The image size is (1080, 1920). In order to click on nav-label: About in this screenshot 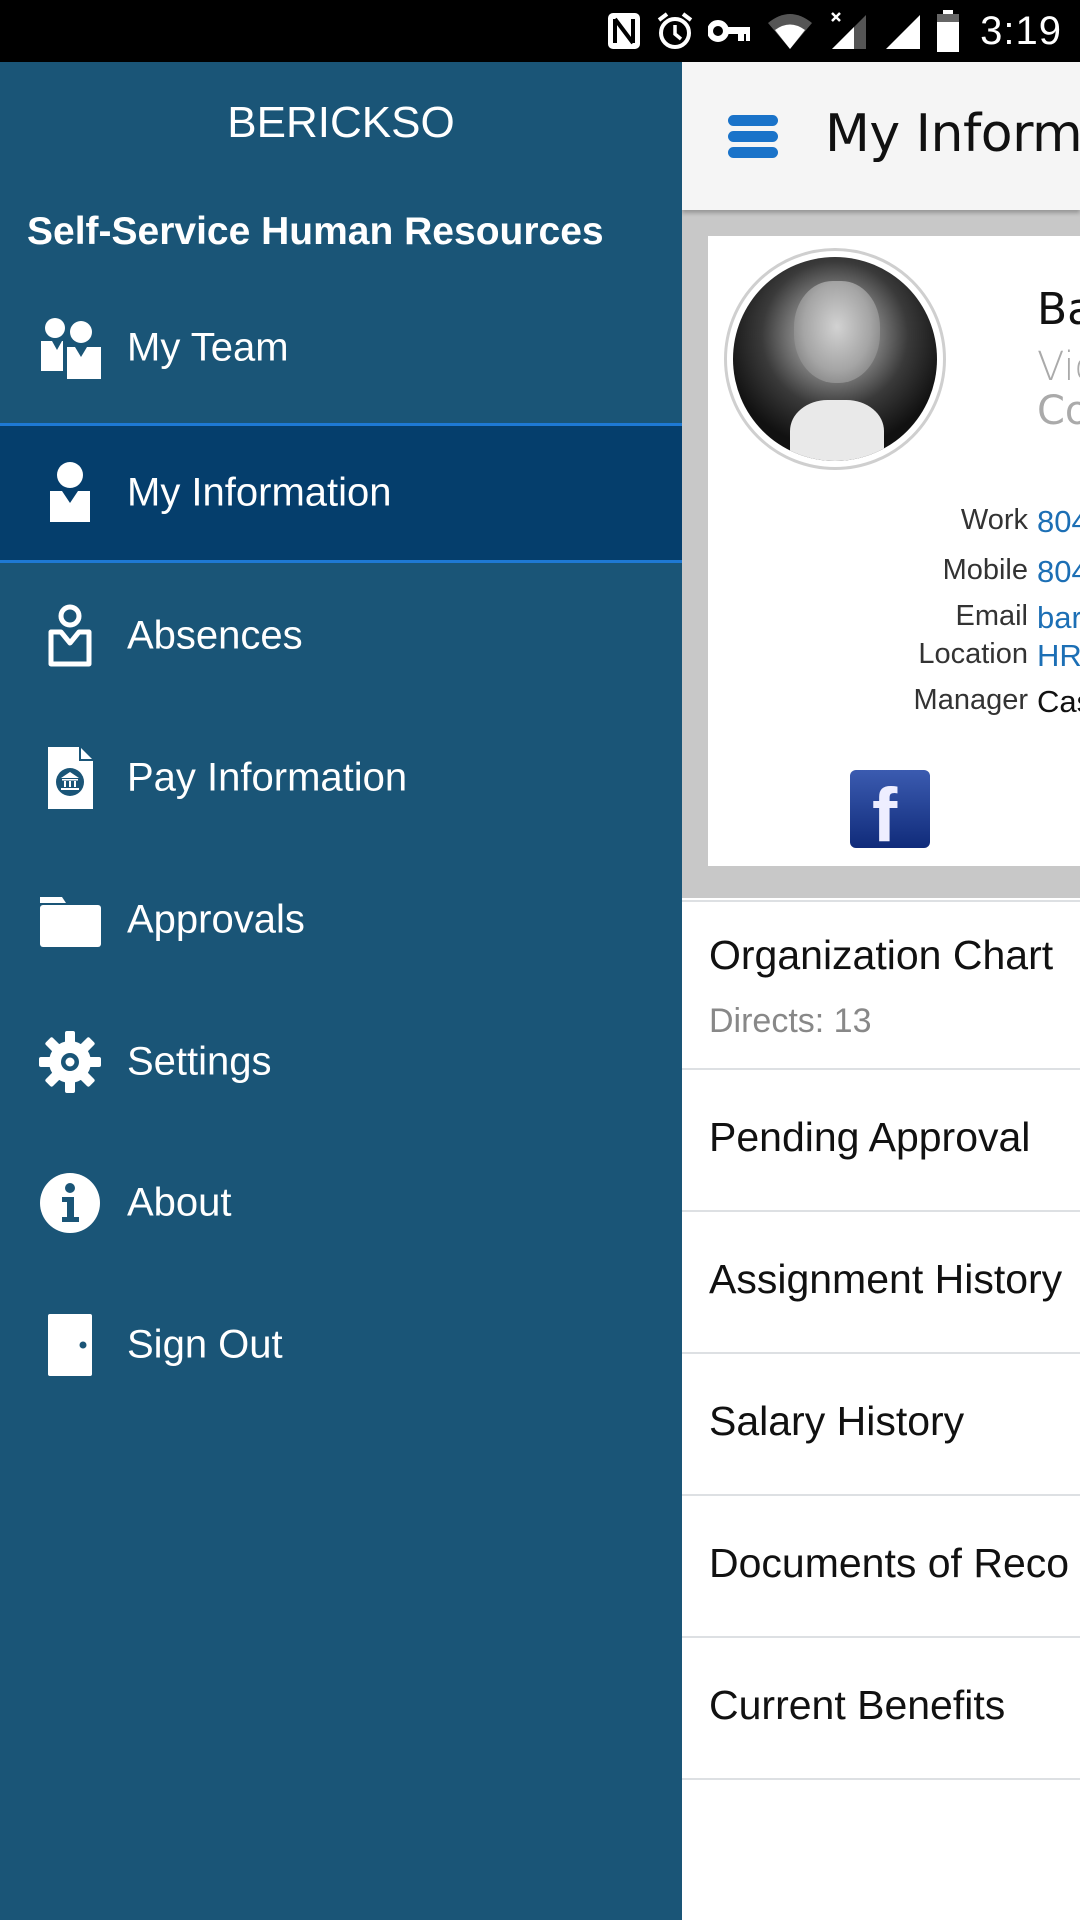, I will do `click(179, 1202)`.